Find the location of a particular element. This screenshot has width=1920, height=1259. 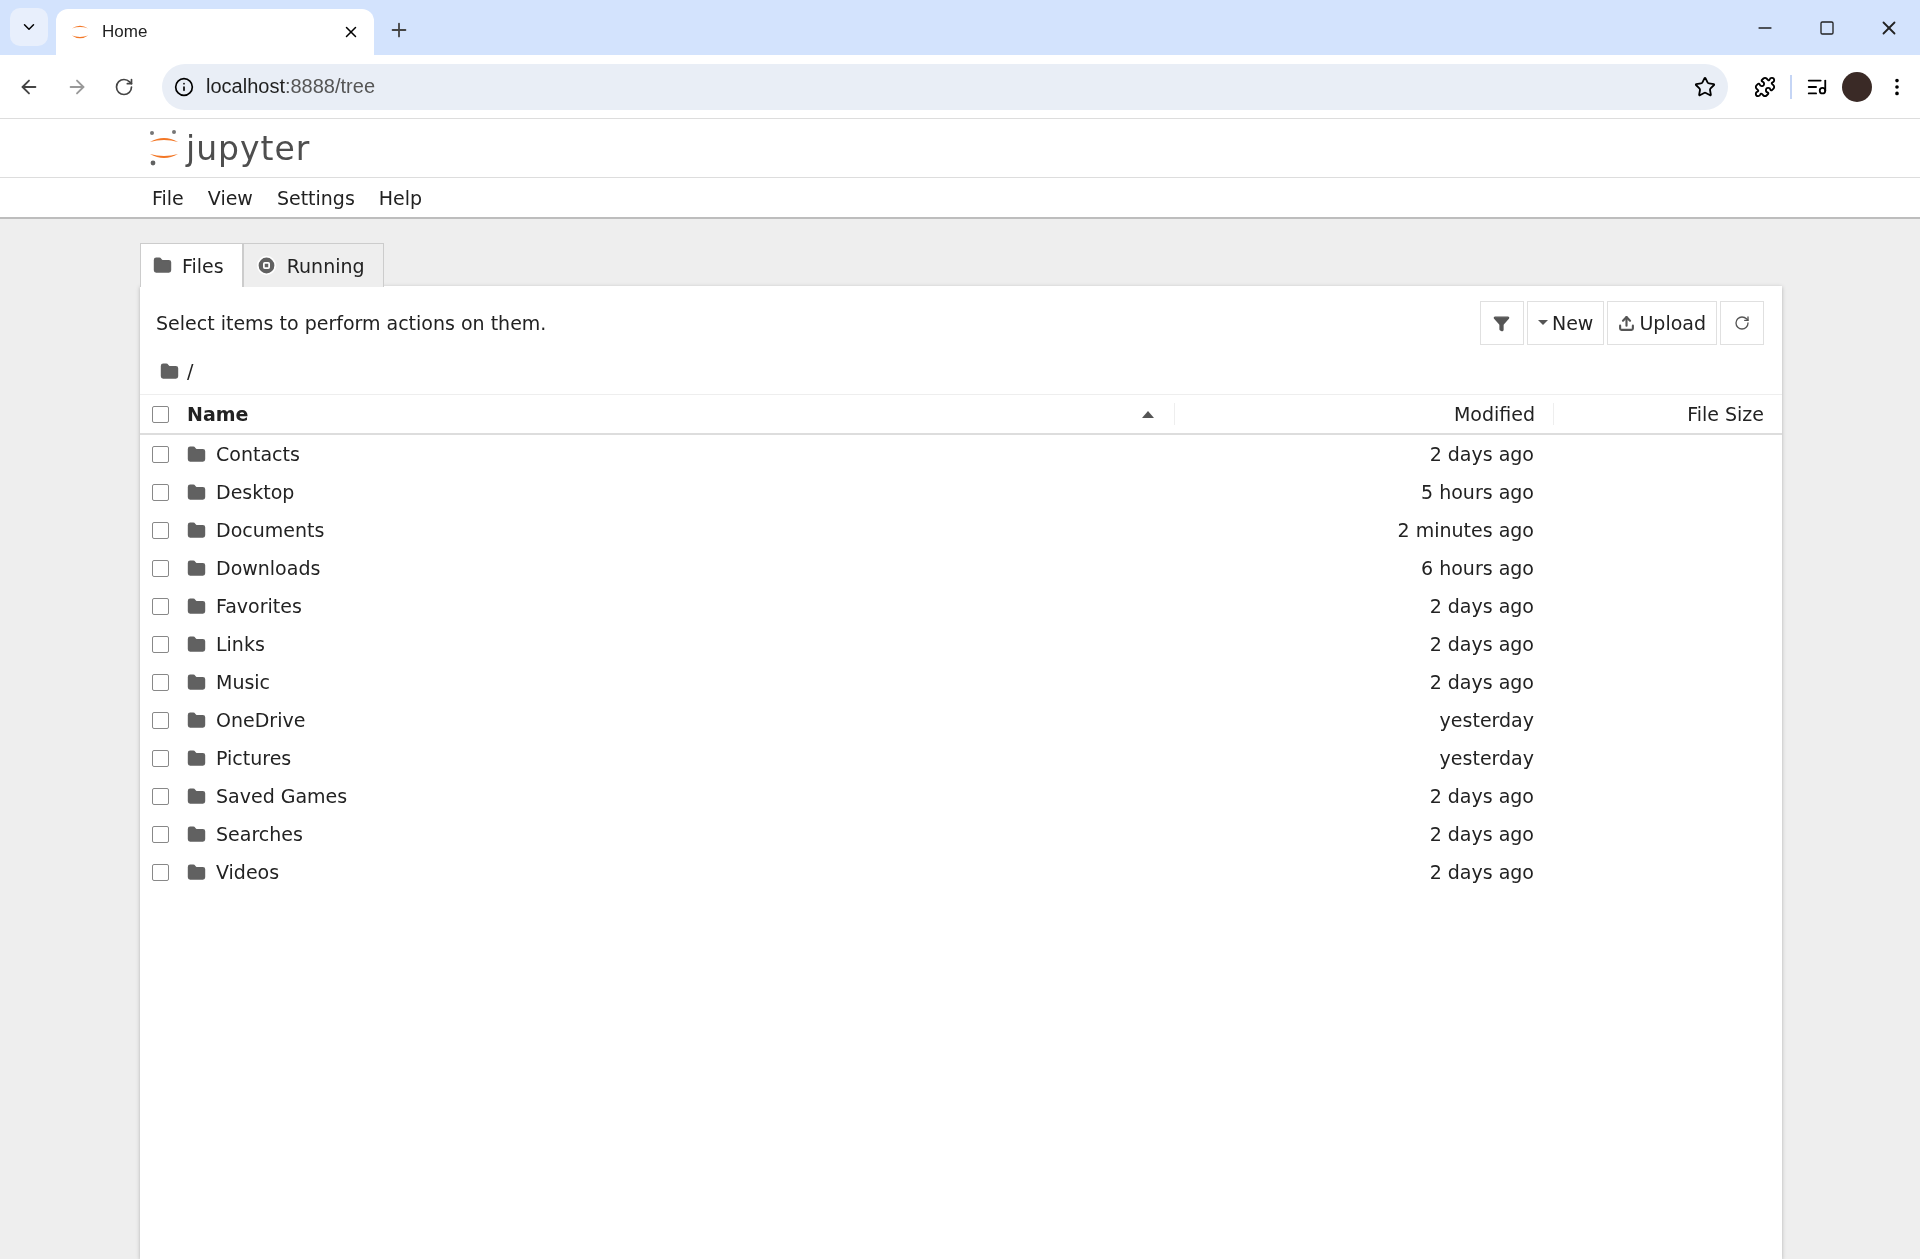

refresh-icon is located at coordinates (1742, 323).